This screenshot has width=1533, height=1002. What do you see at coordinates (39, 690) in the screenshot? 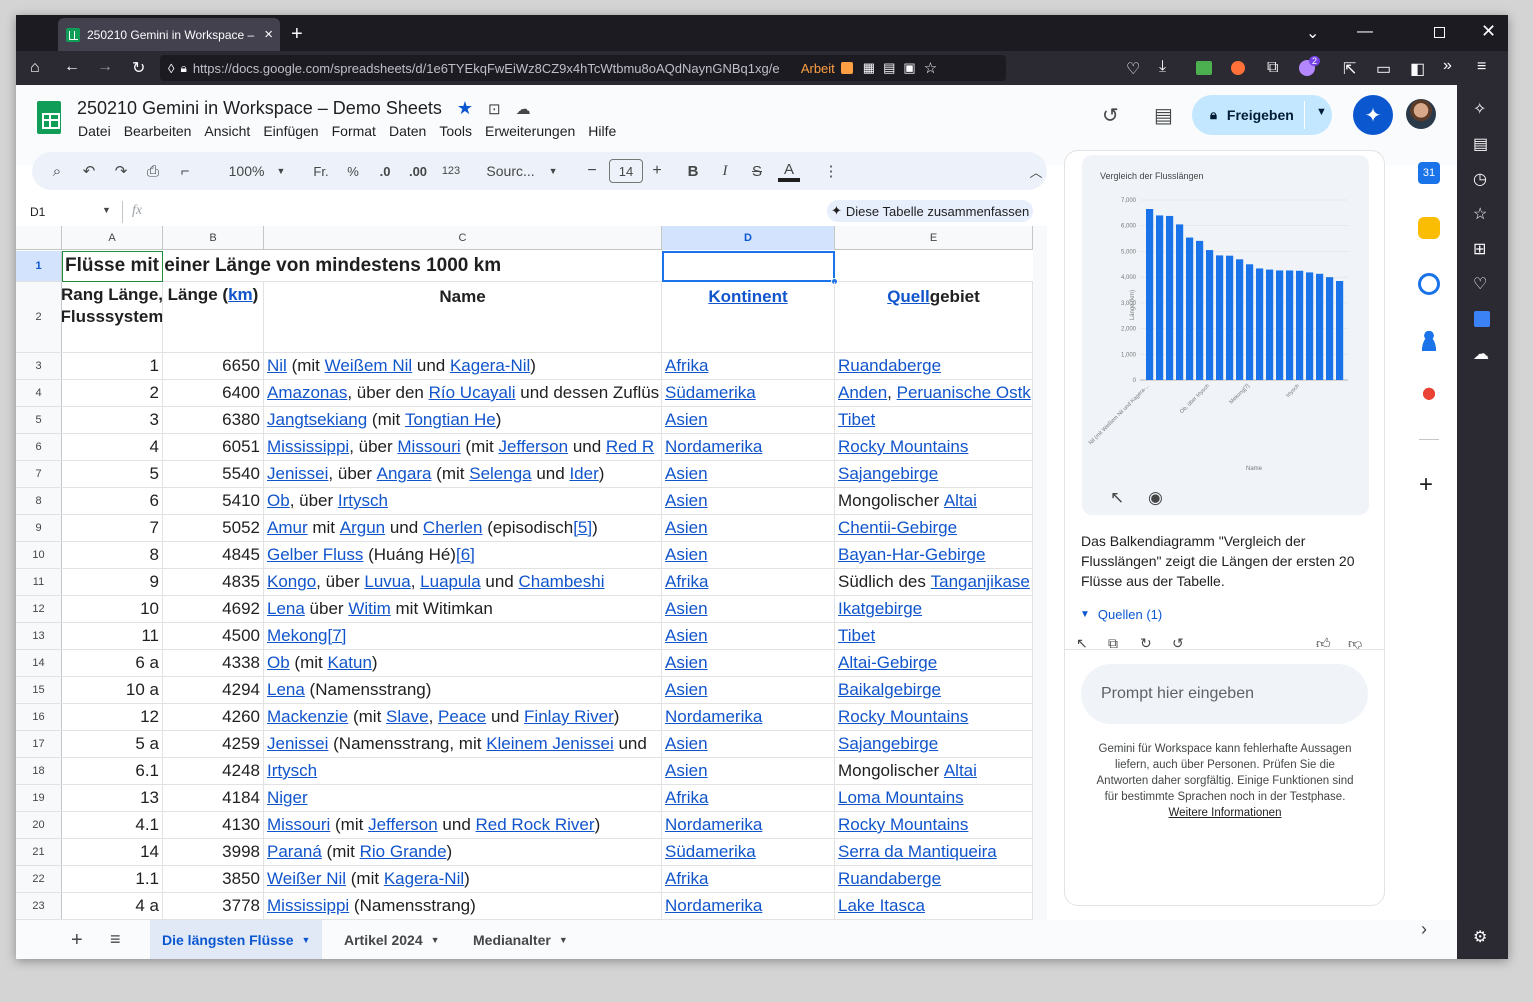
I see `row-number: 15` at bounding box center [39, 690].